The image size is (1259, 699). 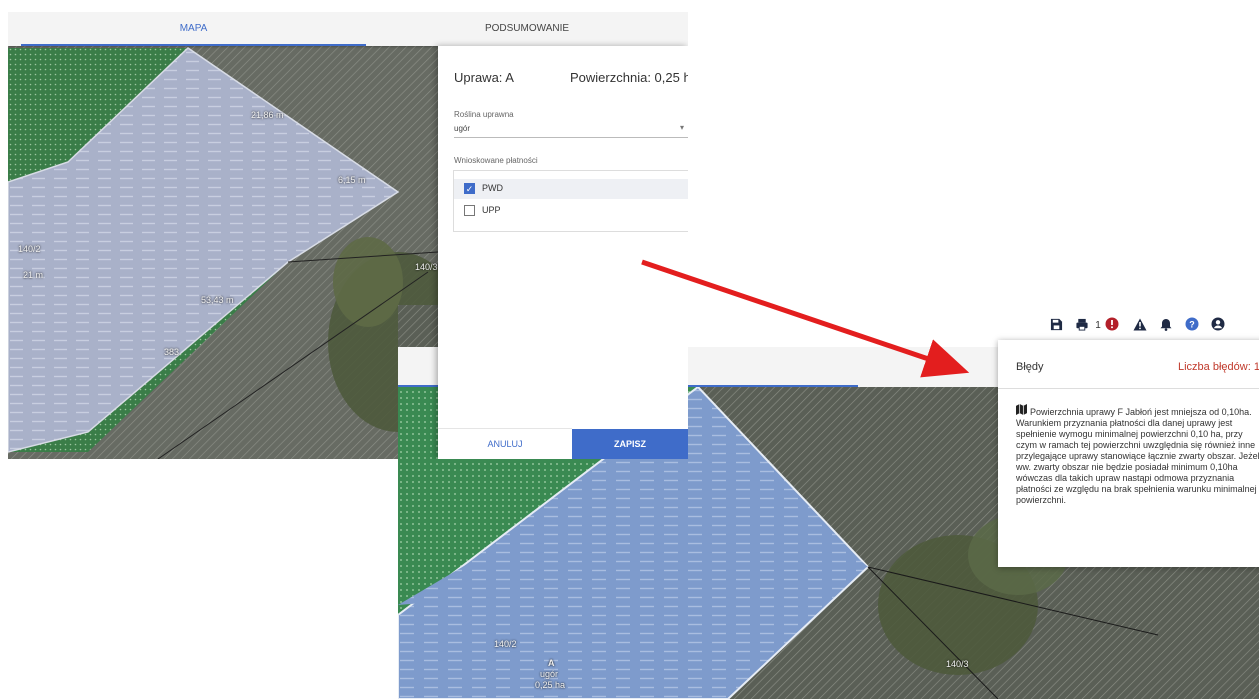 I want to click on annotation-arrow, so click(x=805, y=318).